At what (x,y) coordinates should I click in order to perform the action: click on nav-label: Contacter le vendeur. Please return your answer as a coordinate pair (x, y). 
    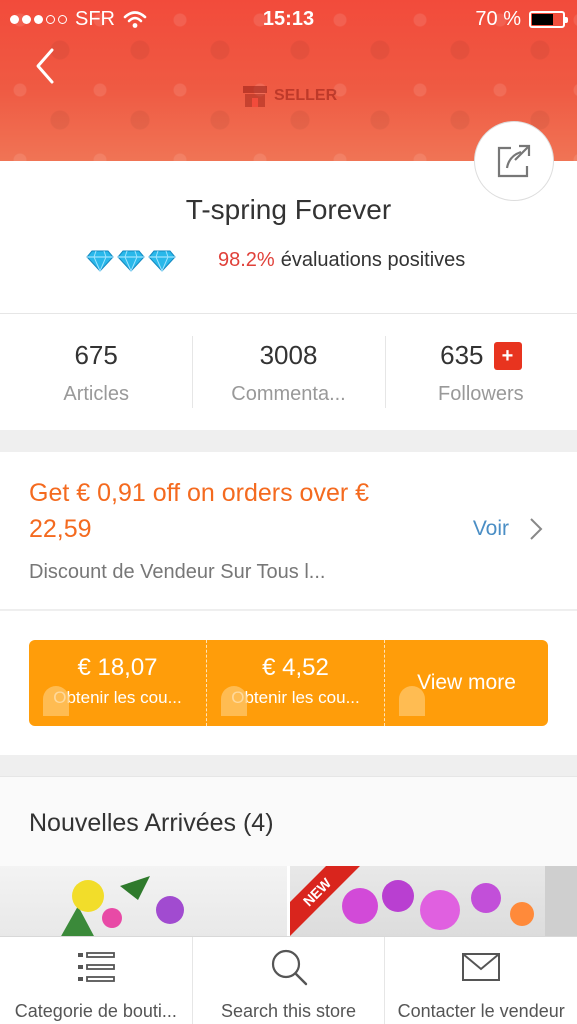
    Looking at the image, I should click on (481, 1011).